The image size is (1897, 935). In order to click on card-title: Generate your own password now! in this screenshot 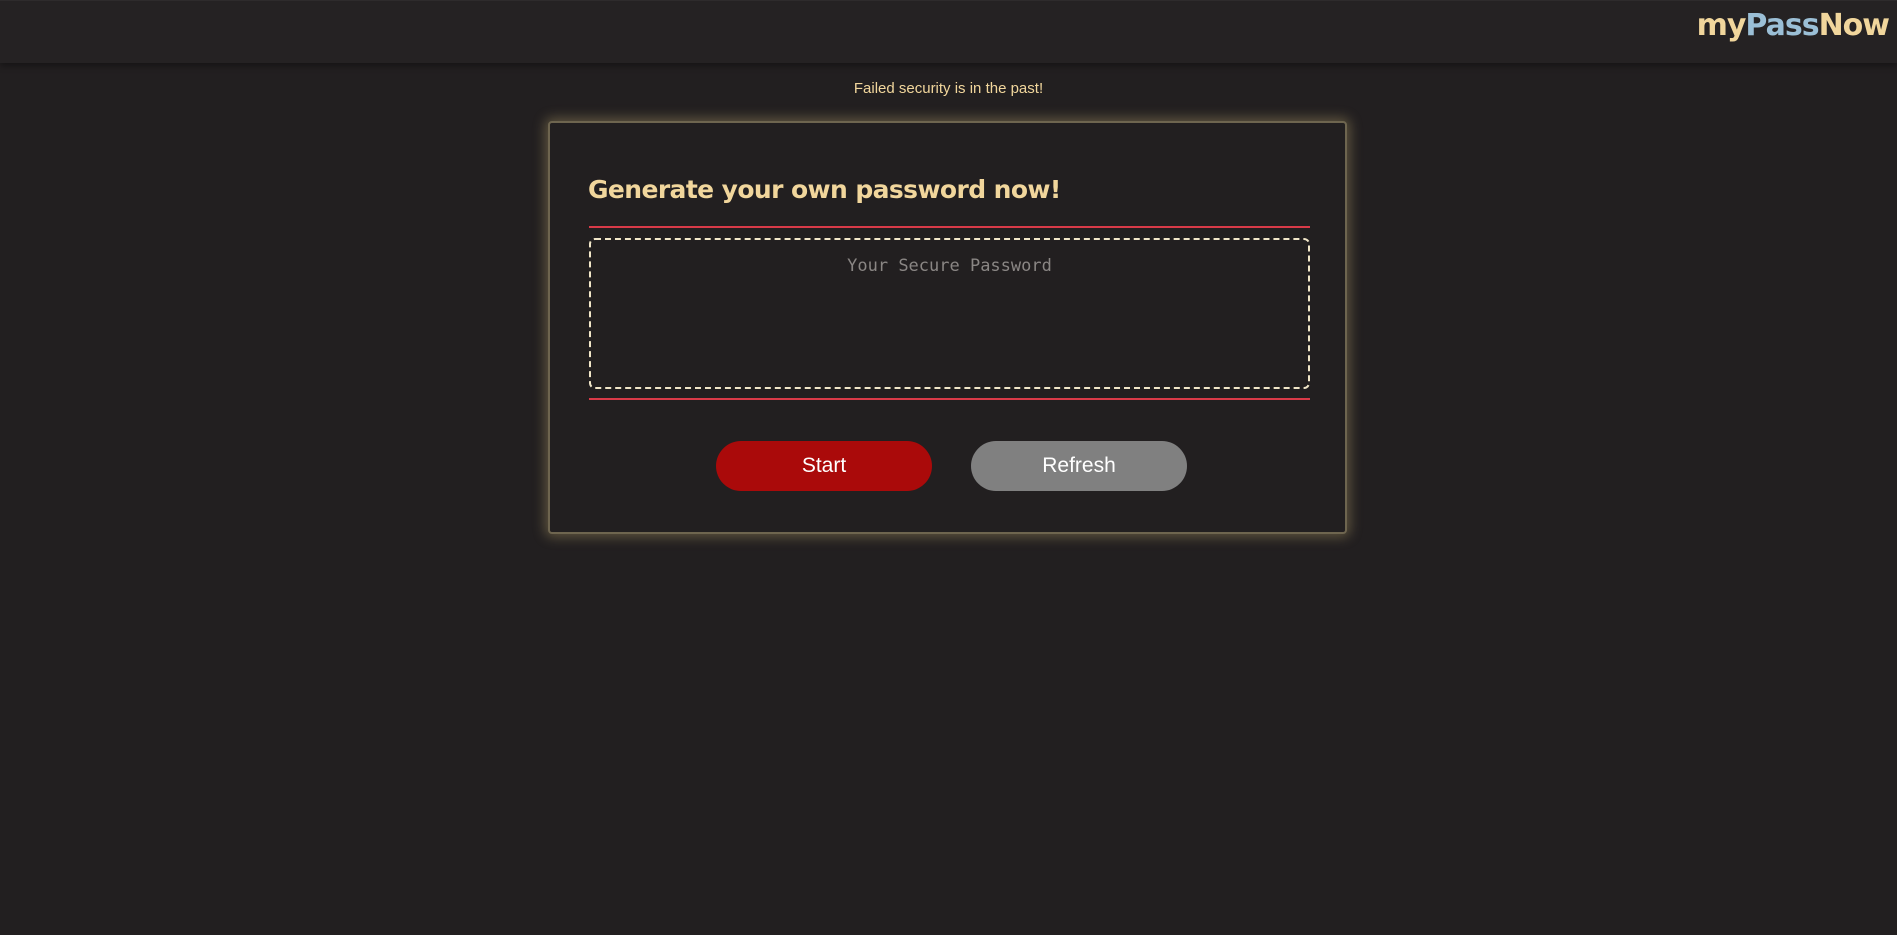, I will do `click(824, 189)`.